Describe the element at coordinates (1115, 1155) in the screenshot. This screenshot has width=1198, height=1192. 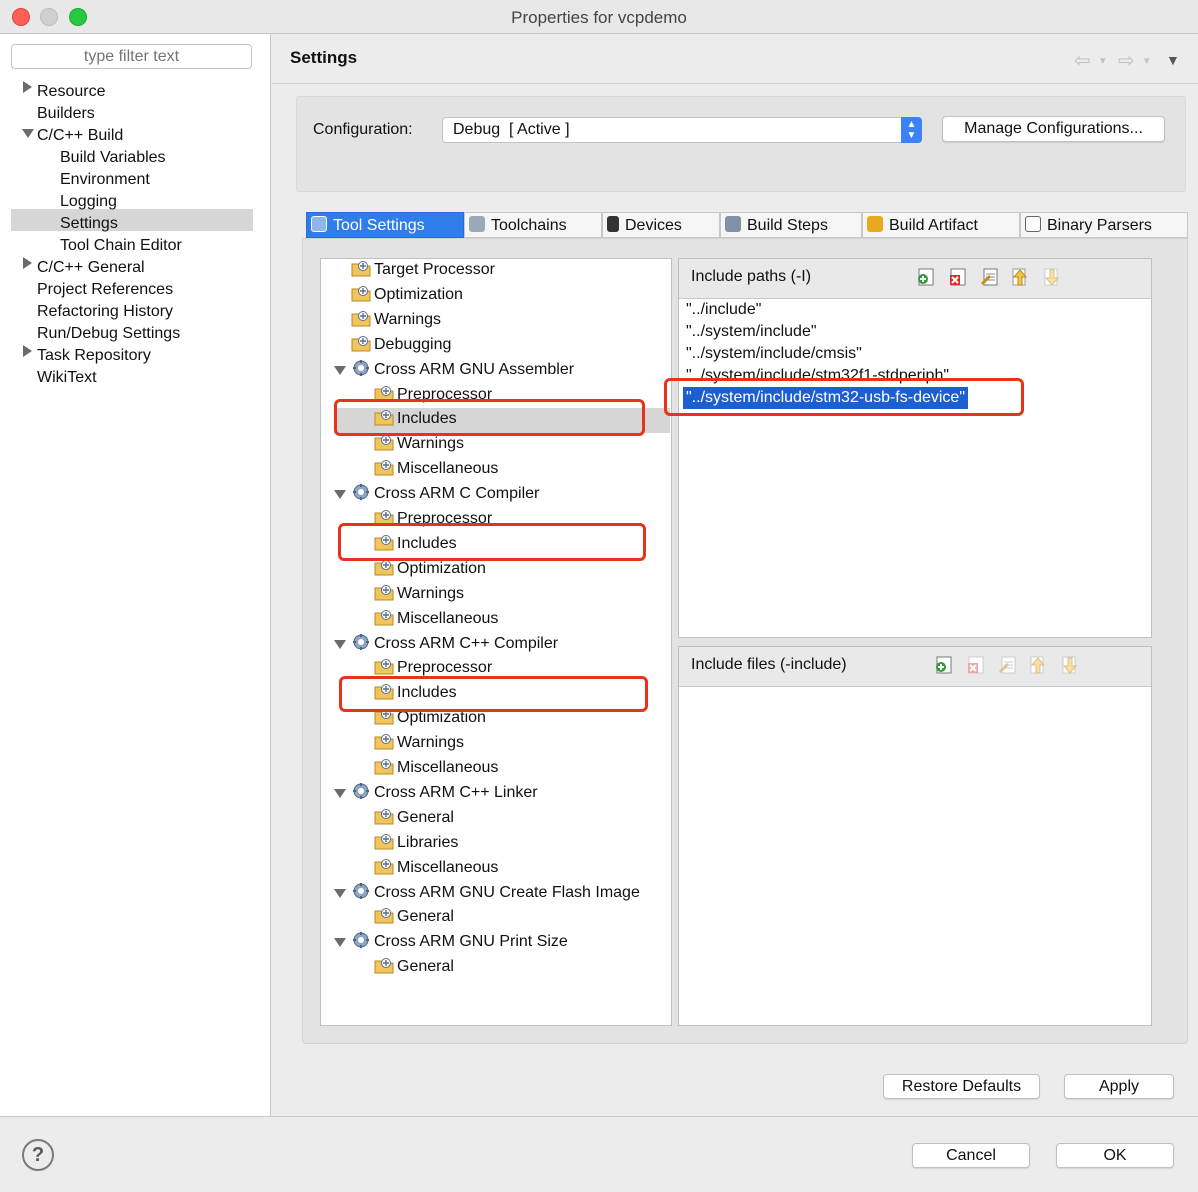
I see `ok-button: OK` at that location.